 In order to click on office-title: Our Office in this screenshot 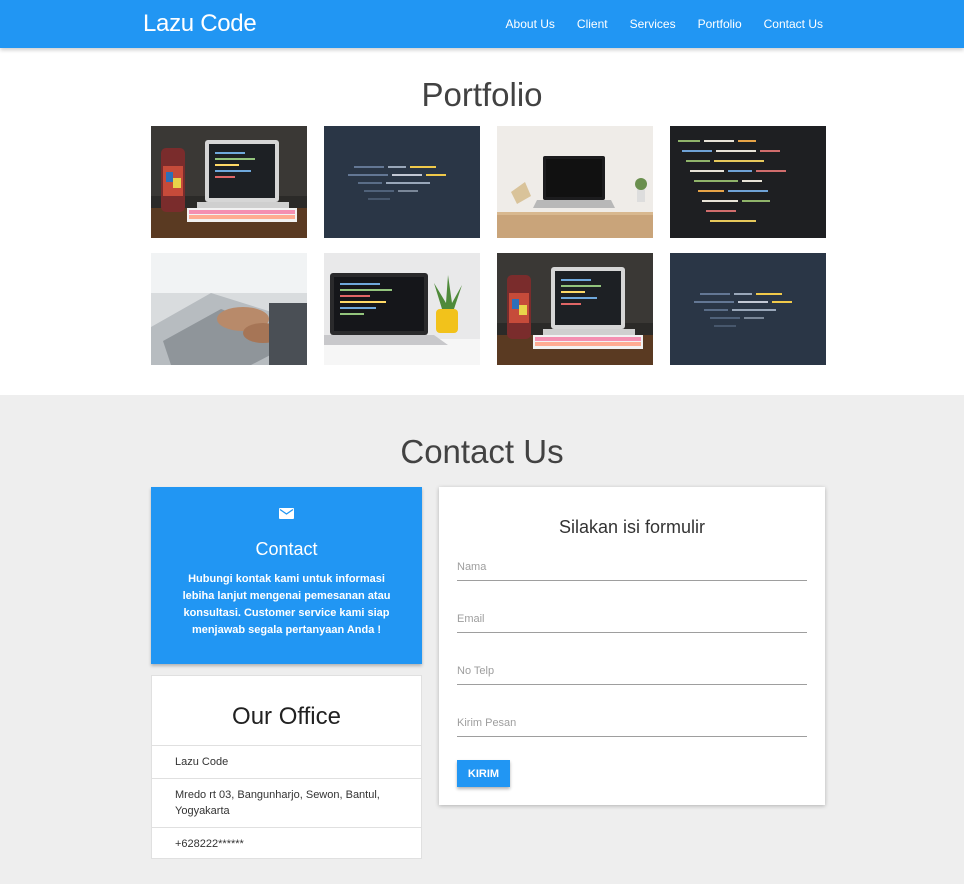, I will do `click(286, 711)`.